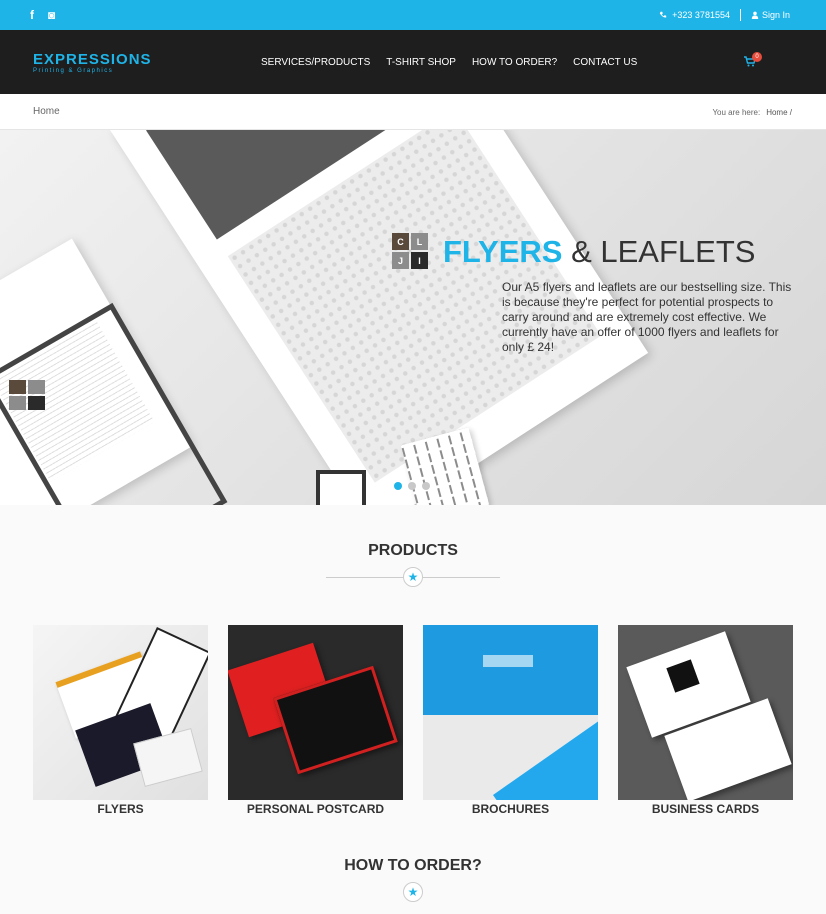 This screenshot has width=826, height=914. What do you see at coordinates (73, 71) in the screenshot?
I see `logo-tagline: Printing & Graphics` at bounding box center [73, 71].